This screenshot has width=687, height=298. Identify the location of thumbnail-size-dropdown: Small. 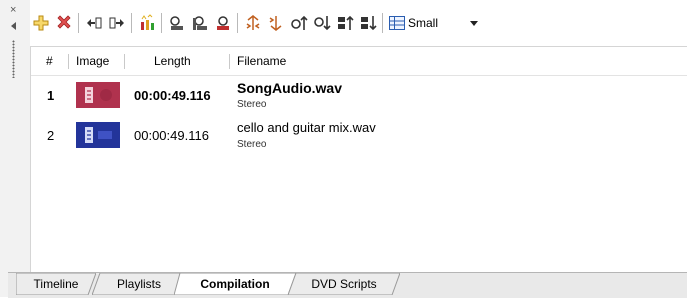
(434, 23).